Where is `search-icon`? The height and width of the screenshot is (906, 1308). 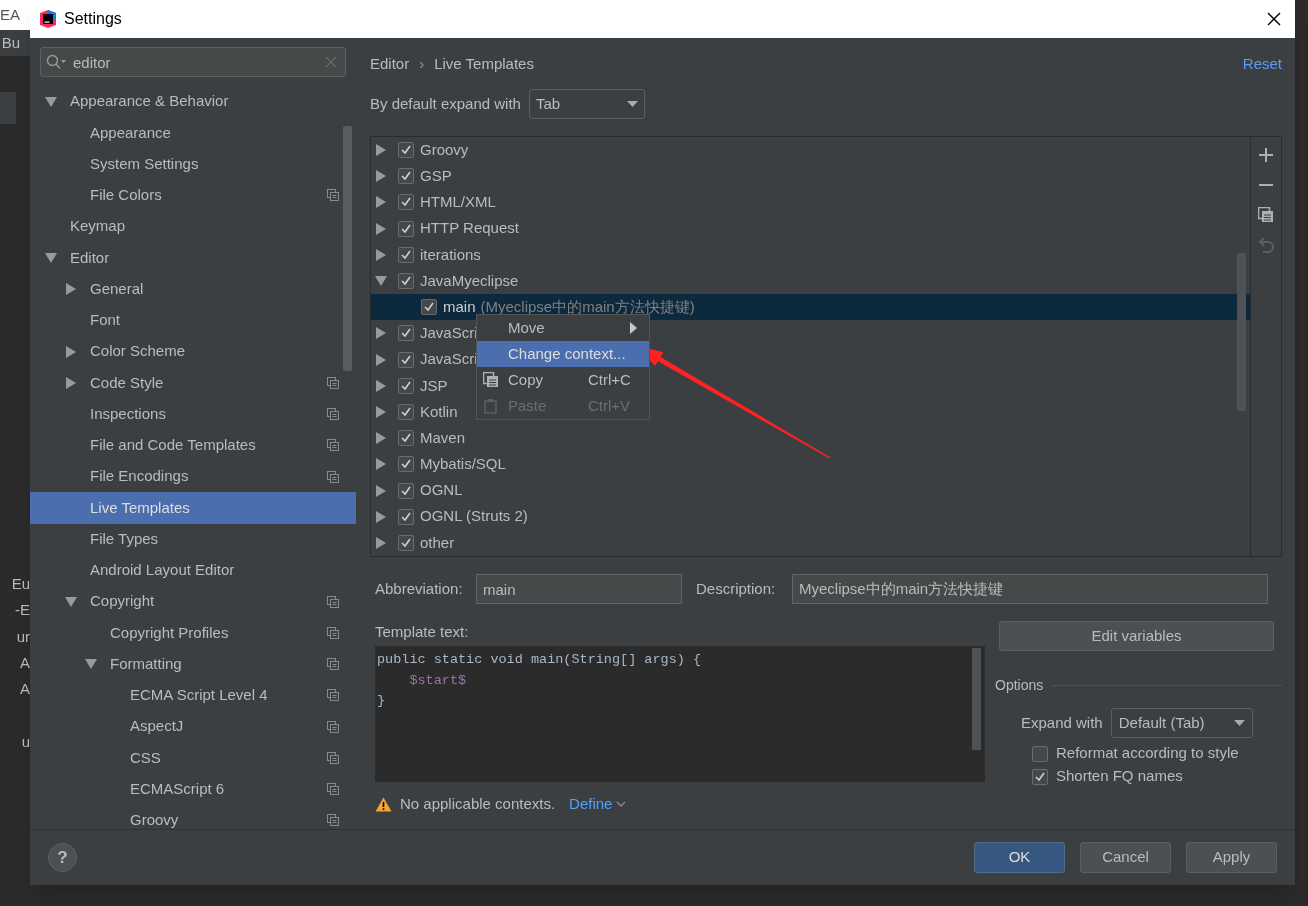
search-icon is located at coordinates (57, 62).